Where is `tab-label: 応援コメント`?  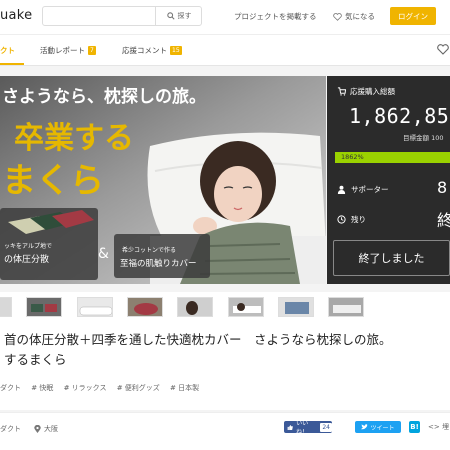
tab-label: 応援コメント is located at coordinates (144, 50).